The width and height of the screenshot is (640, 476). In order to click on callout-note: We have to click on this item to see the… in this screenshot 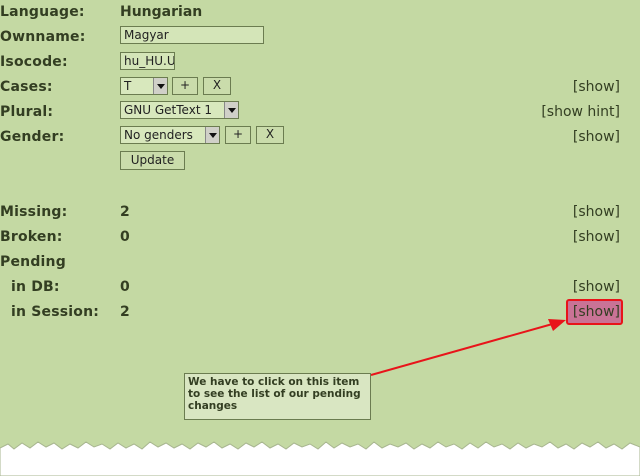, I will do `click(277, 396)`.